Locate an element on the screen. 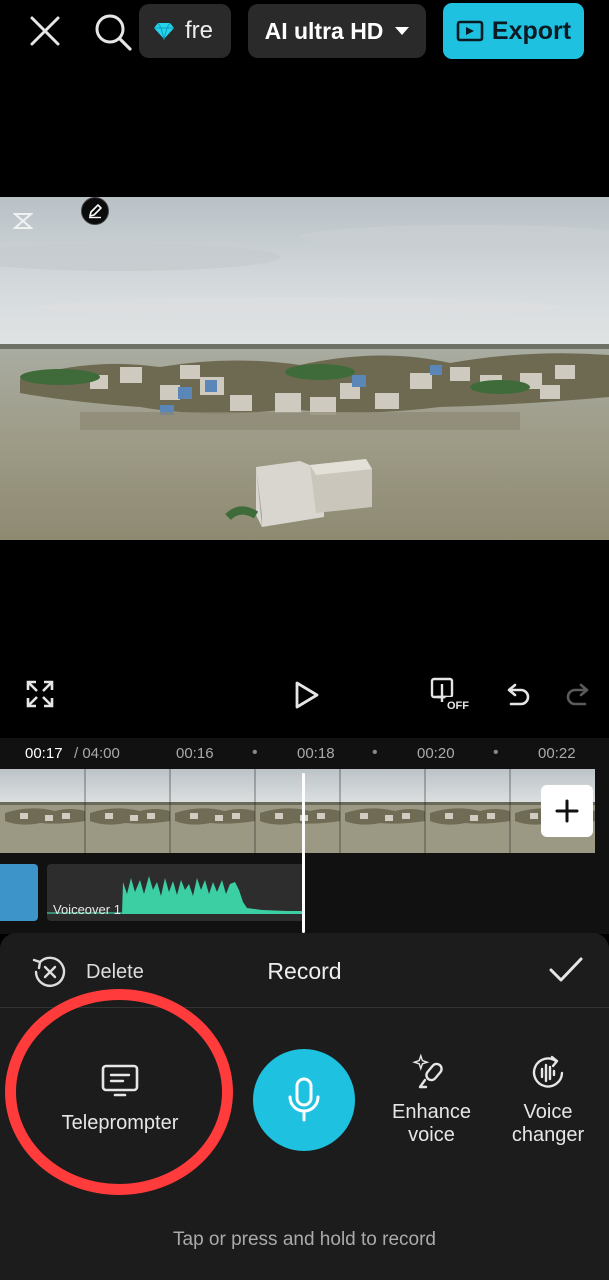  diamond-icon is located at coordinates (164, 31).